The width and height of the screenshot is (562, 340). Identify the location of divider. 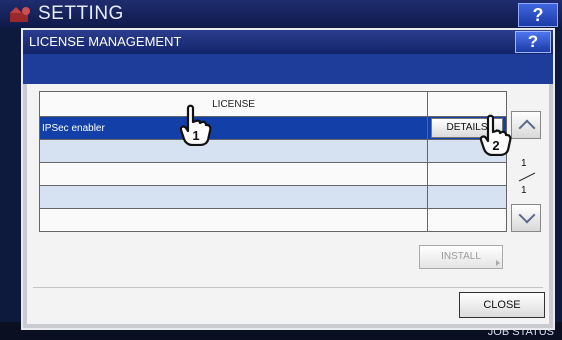
(288, 287).